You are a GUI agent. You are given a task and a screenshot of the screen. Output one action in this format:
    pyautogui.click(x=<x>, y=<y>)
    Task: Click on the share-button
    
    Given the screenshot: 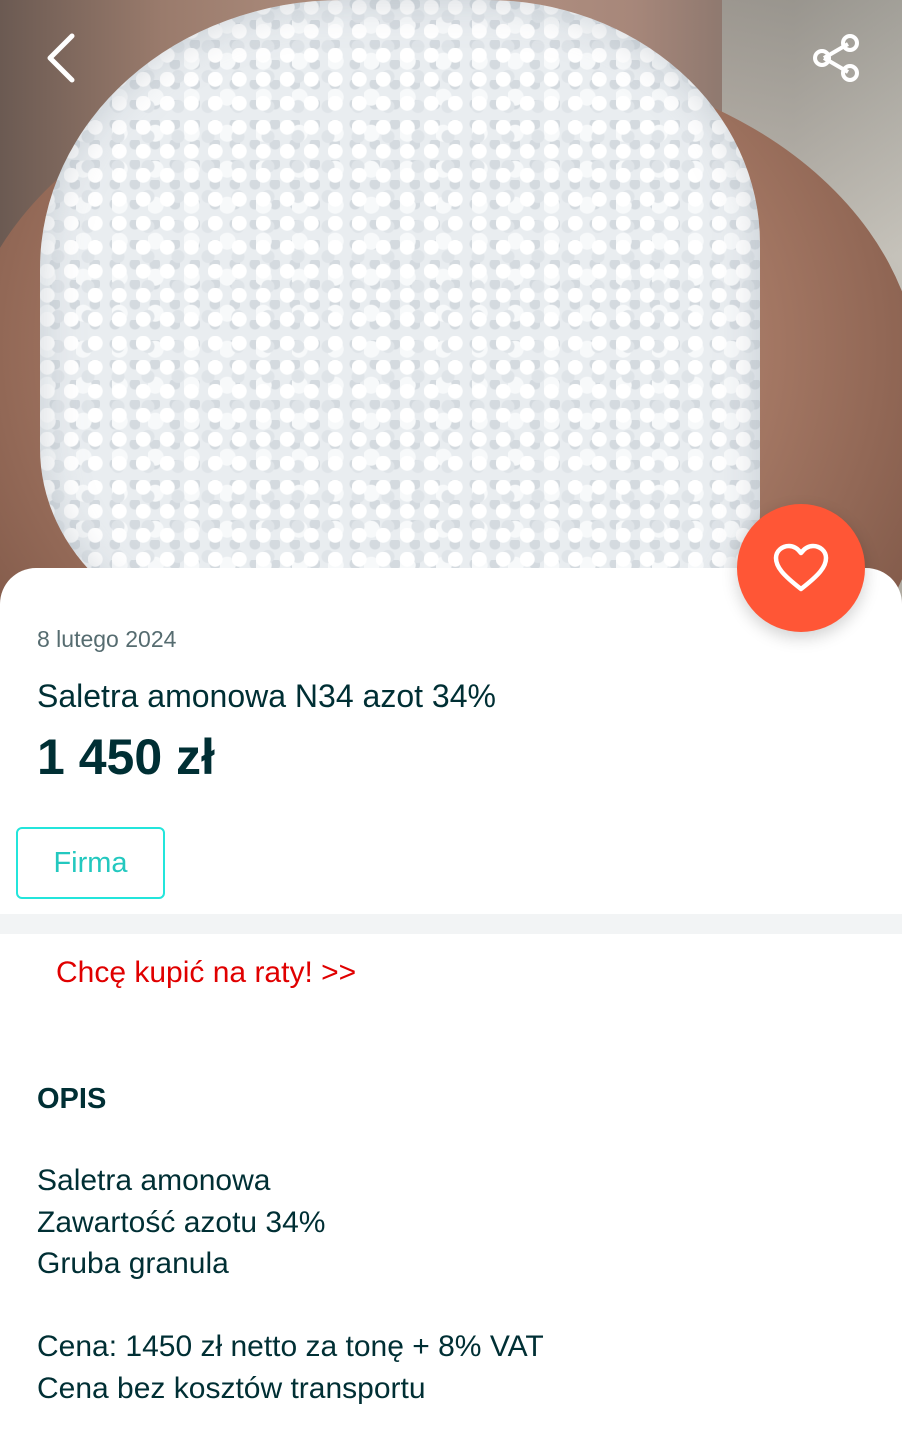 What is the action you would take?
    pyautogui.click(x=836, y=58)
    